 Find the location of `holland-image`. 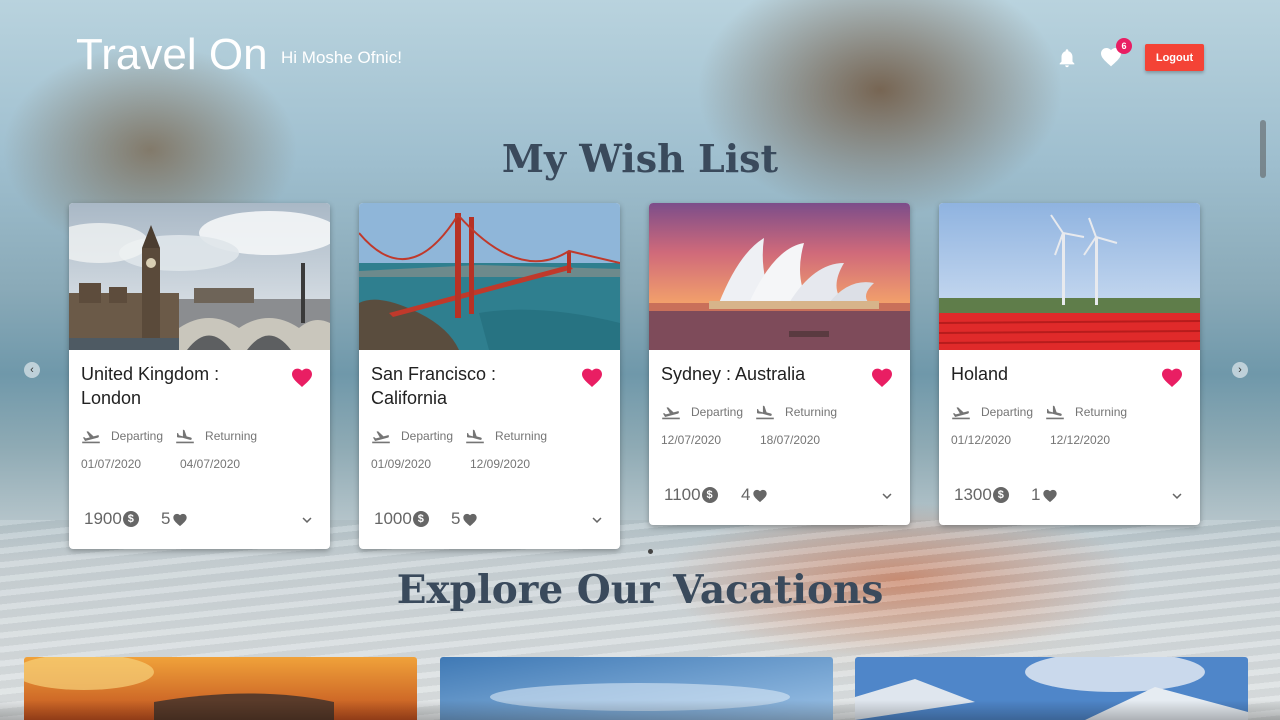

holland-image is located at coordinates (1069, 276).